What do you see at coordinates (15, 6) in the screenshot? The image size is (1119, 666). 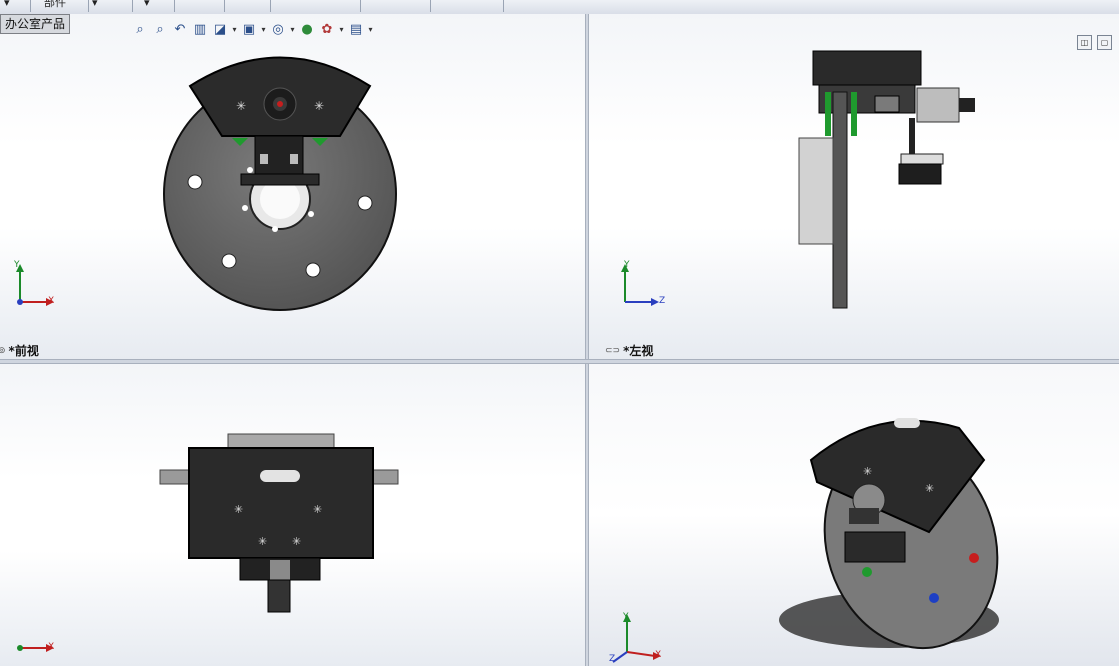 I see `cmd-tab-0: ▾` at bounding box center [15, 6].